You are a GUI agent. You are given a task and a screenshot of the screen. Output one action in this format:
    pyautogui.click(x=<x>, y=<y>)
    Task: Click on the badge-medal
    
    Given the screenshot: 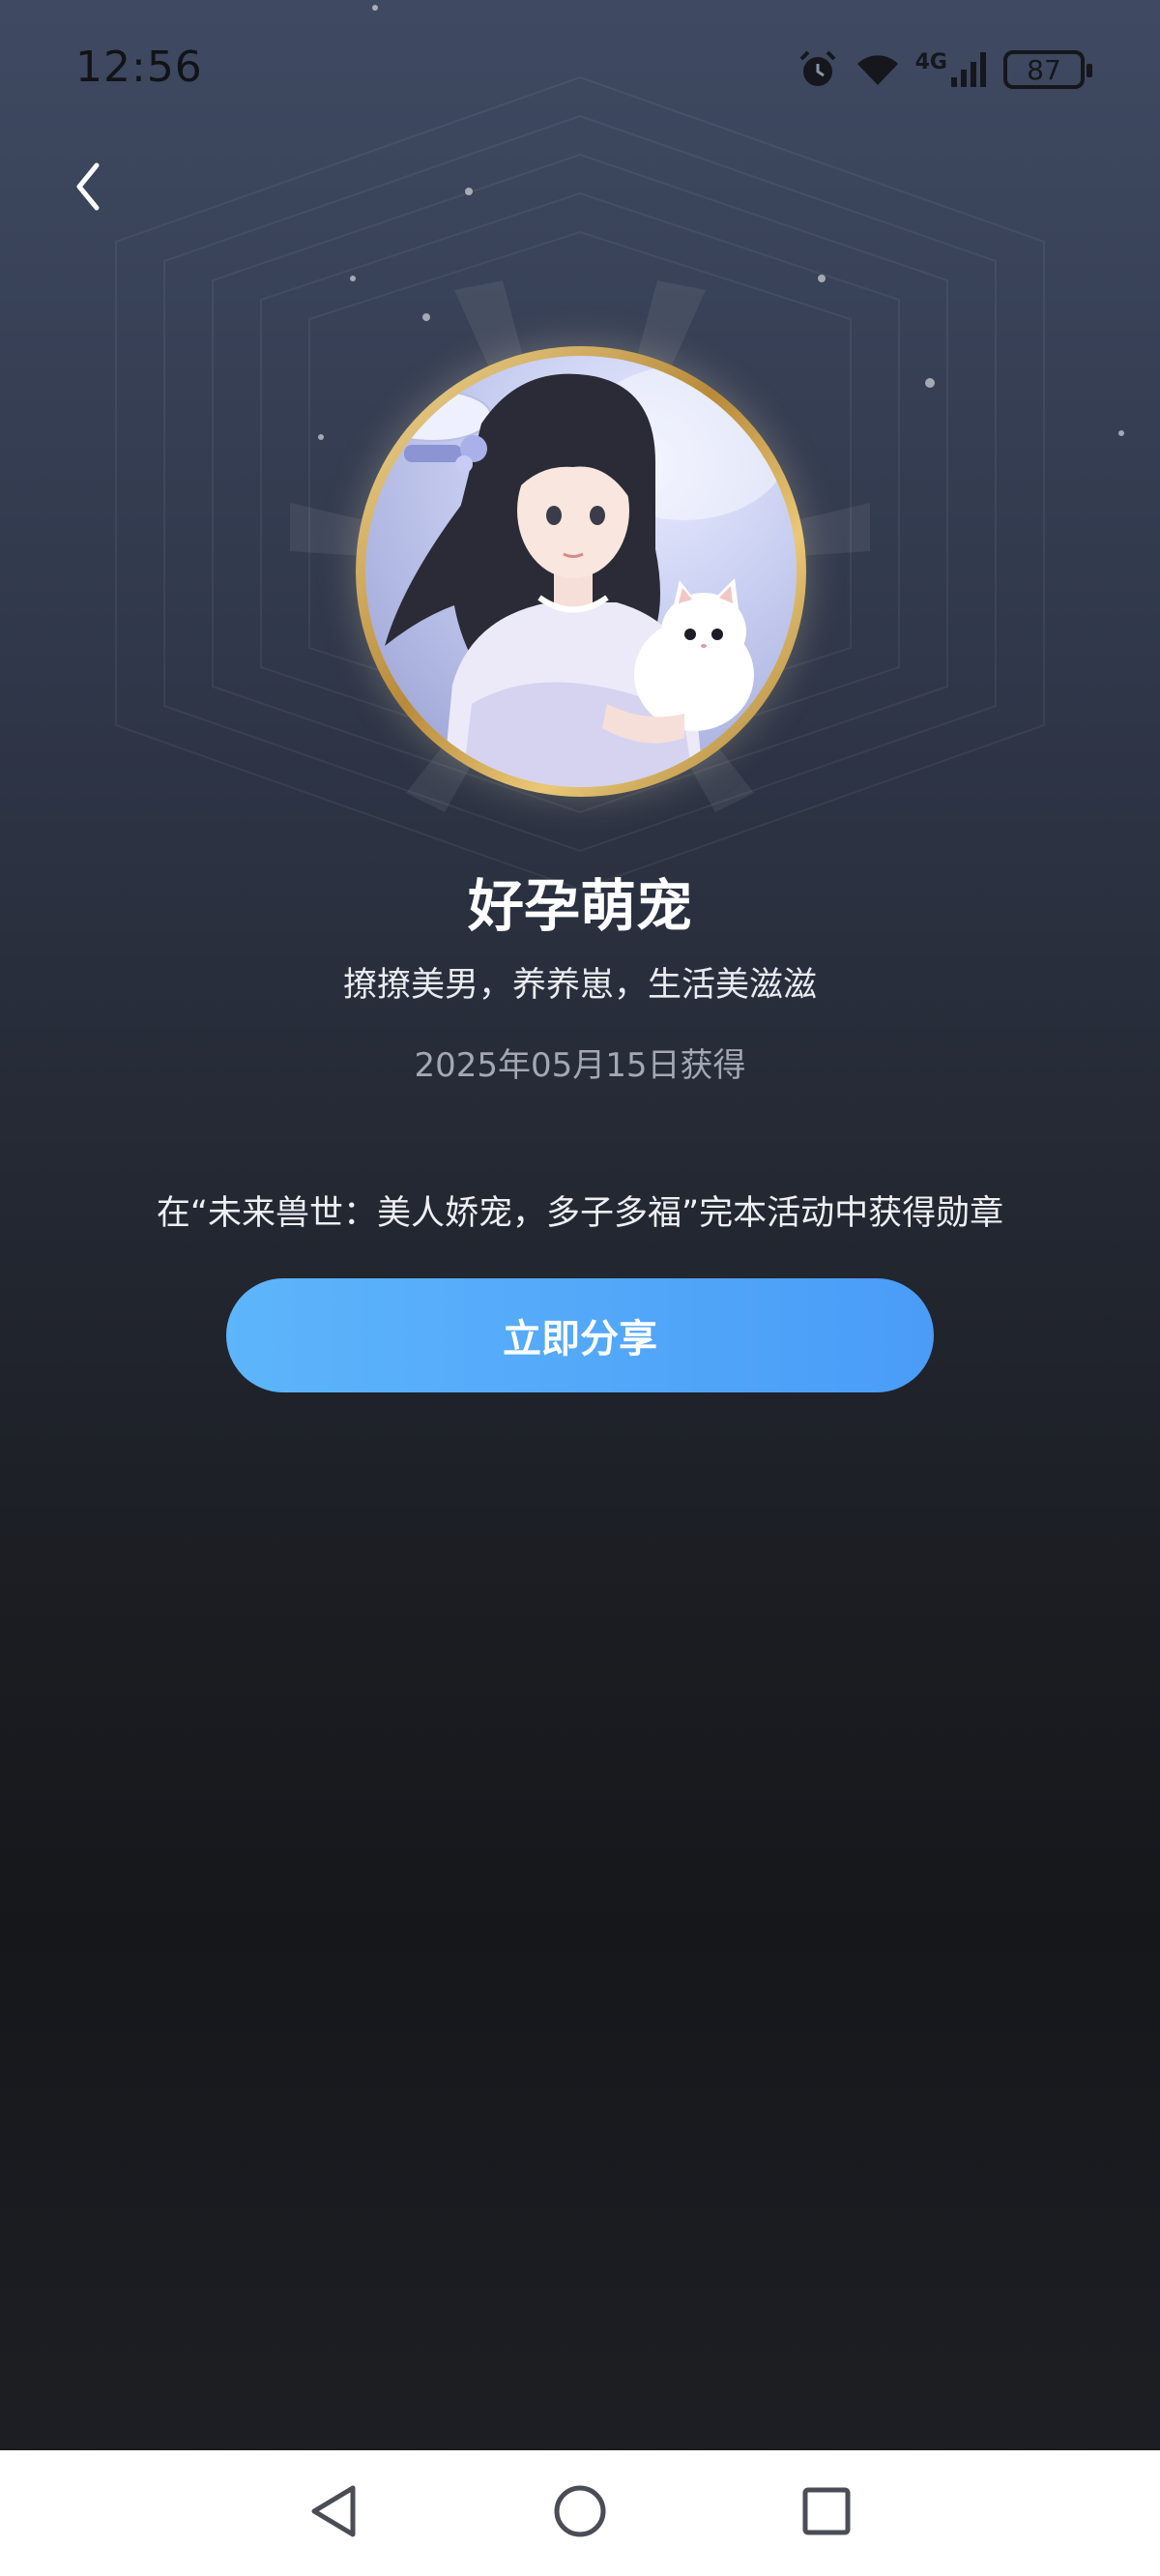 What is the action you would take?
    pyautogui.click(x=581, y=571)
    